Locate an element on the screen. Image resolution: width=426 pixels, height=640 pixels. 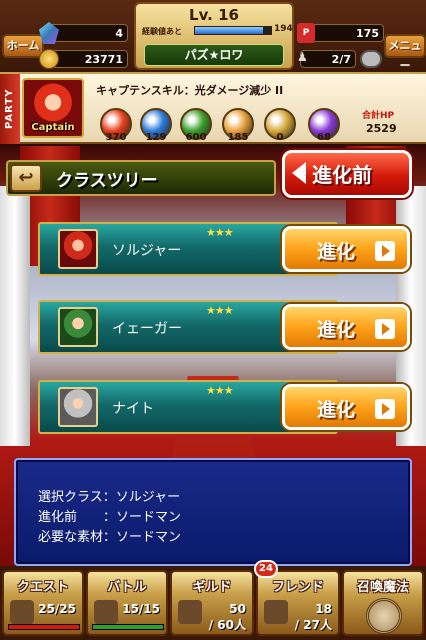
battle-button: バトル 15/15 is located at coordinates (127, 603).